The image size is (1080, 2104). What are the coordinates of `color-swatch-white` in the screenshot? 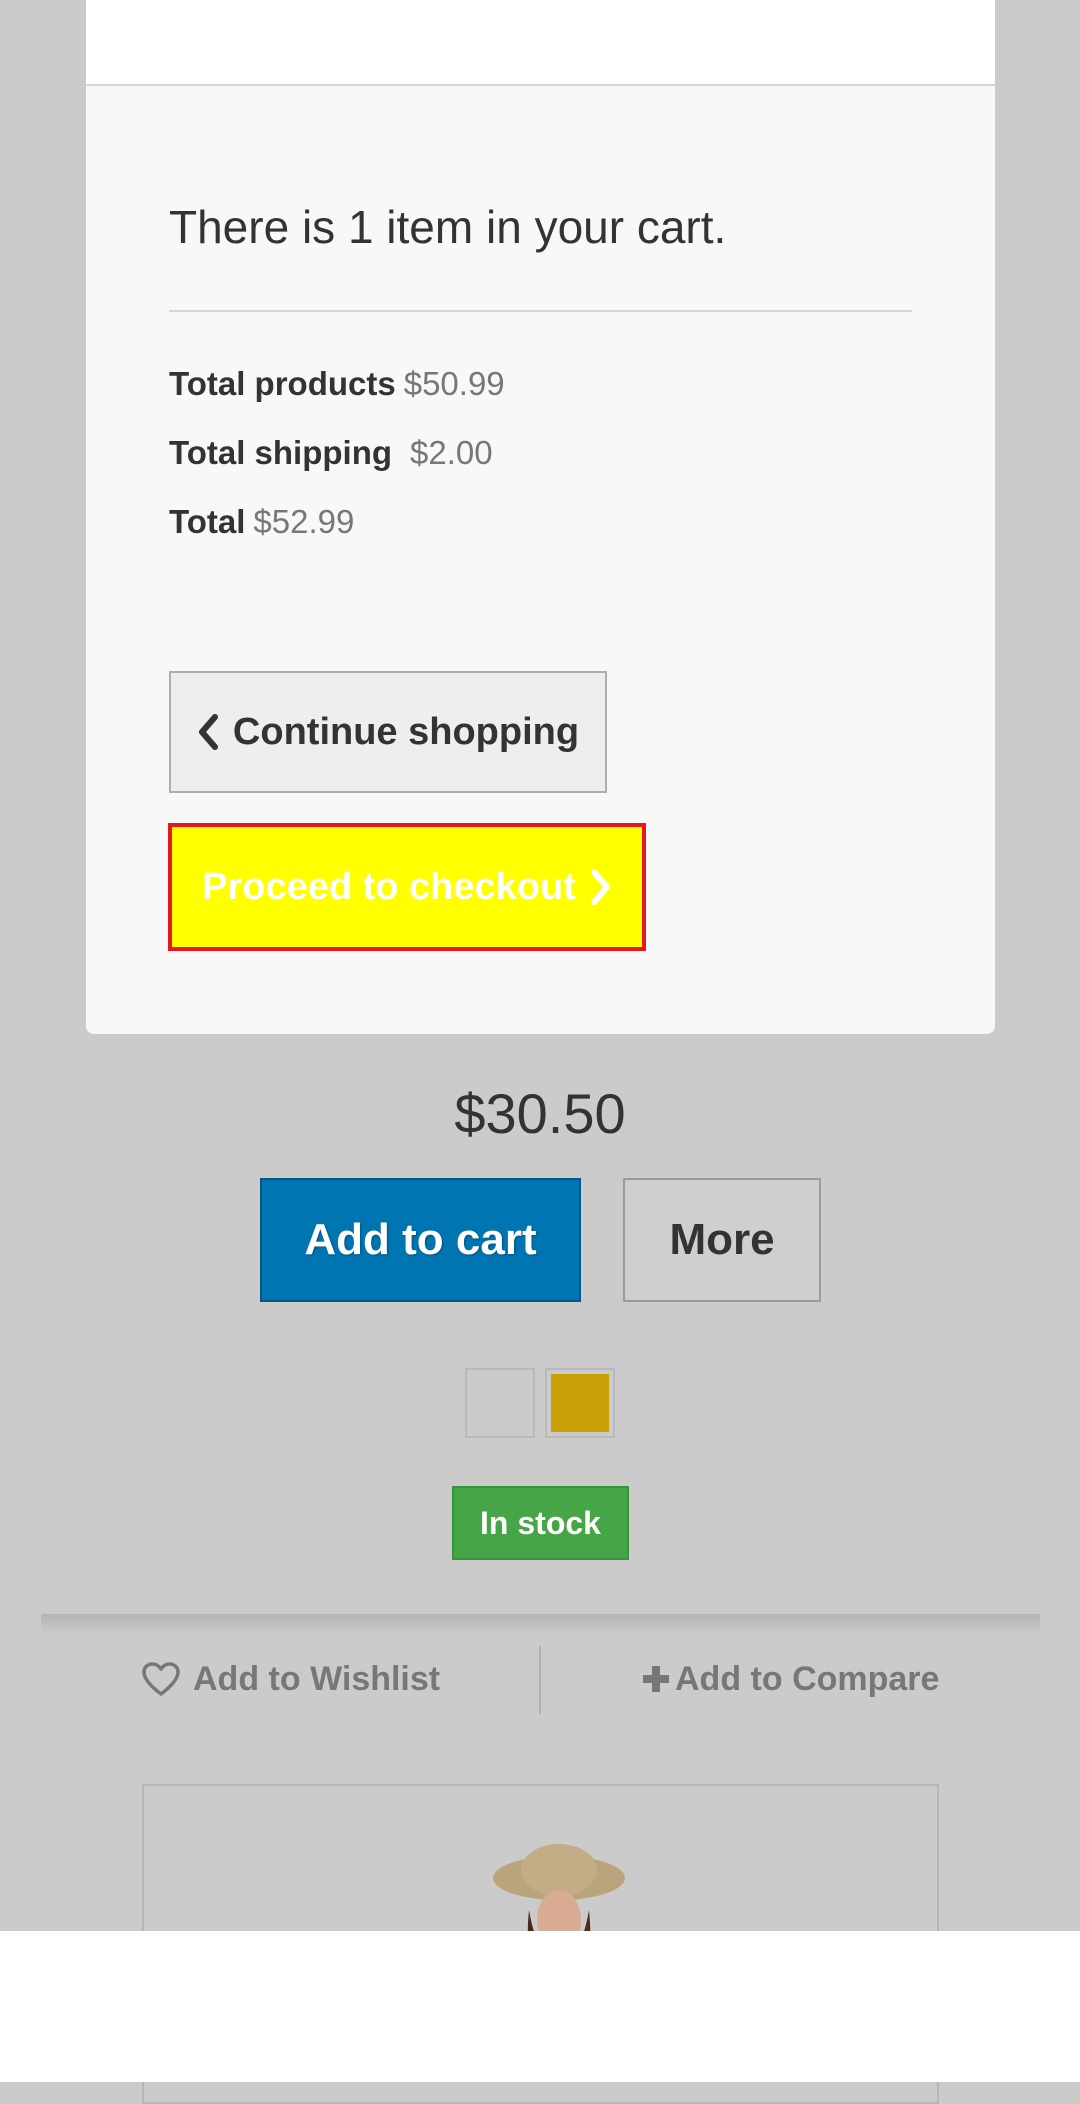 It's located at (500, 1403).